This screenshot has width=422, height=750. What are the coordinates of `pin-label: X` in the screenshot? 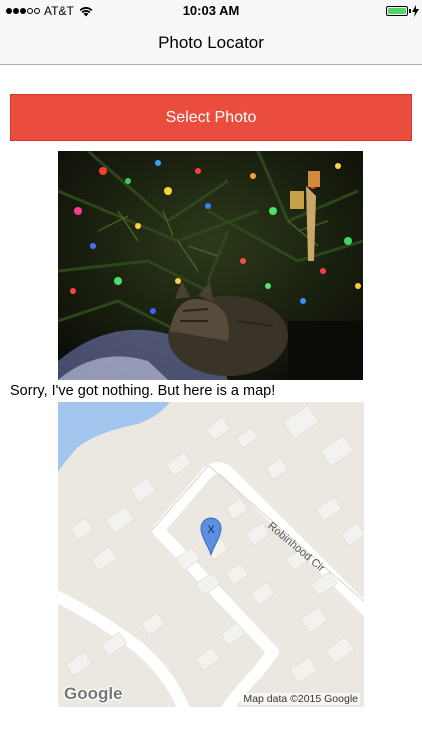 It's located at (211, 530).